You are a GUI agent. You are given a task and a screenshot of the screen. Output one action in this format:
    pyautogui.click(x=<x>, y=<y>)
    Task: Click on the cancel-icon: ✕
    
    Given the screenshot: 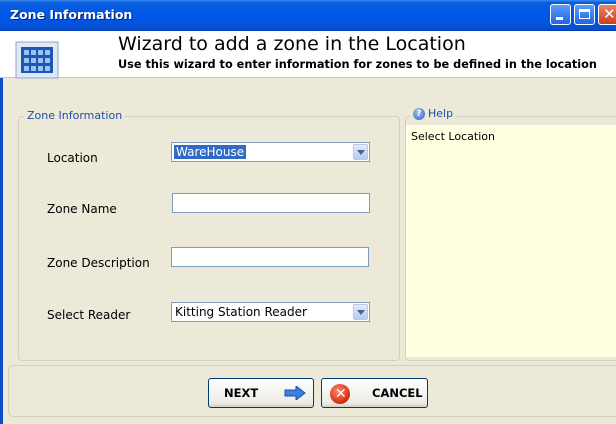 What is the action you would take?
    pyautogui.click(x=340, y=394)
    